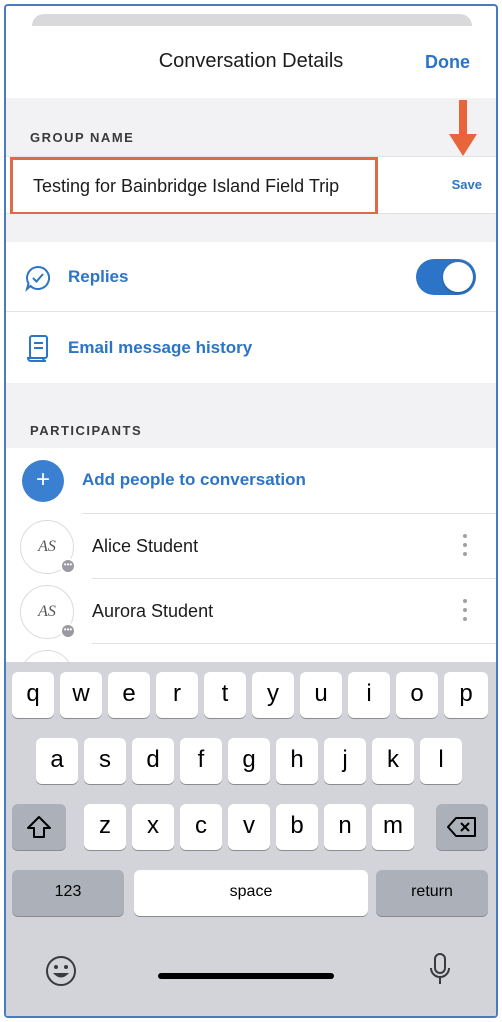 This screenshot has width=502, height=1022. I want to click on group-name-header: GROUP NAME, so click(251, 127).